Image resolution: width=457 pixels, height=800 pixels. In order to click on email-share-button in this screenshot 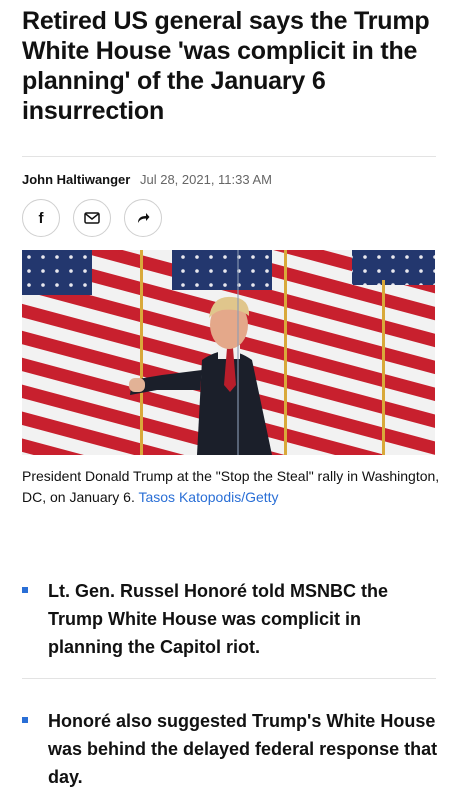, I will do `click(92, 218)`.